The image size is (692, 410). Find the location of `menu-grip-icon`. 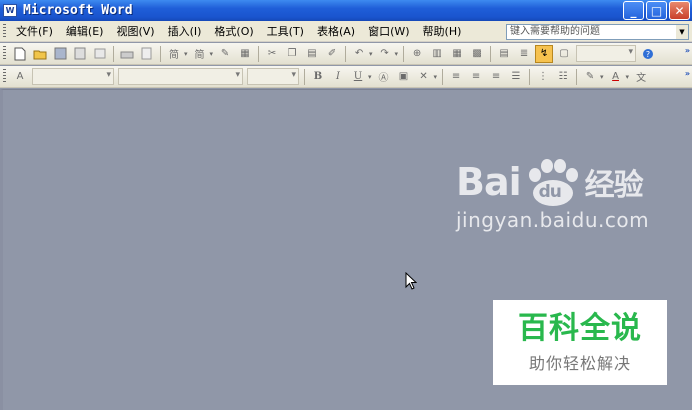

menu-grip-icon is located at coordinates (4, 31).